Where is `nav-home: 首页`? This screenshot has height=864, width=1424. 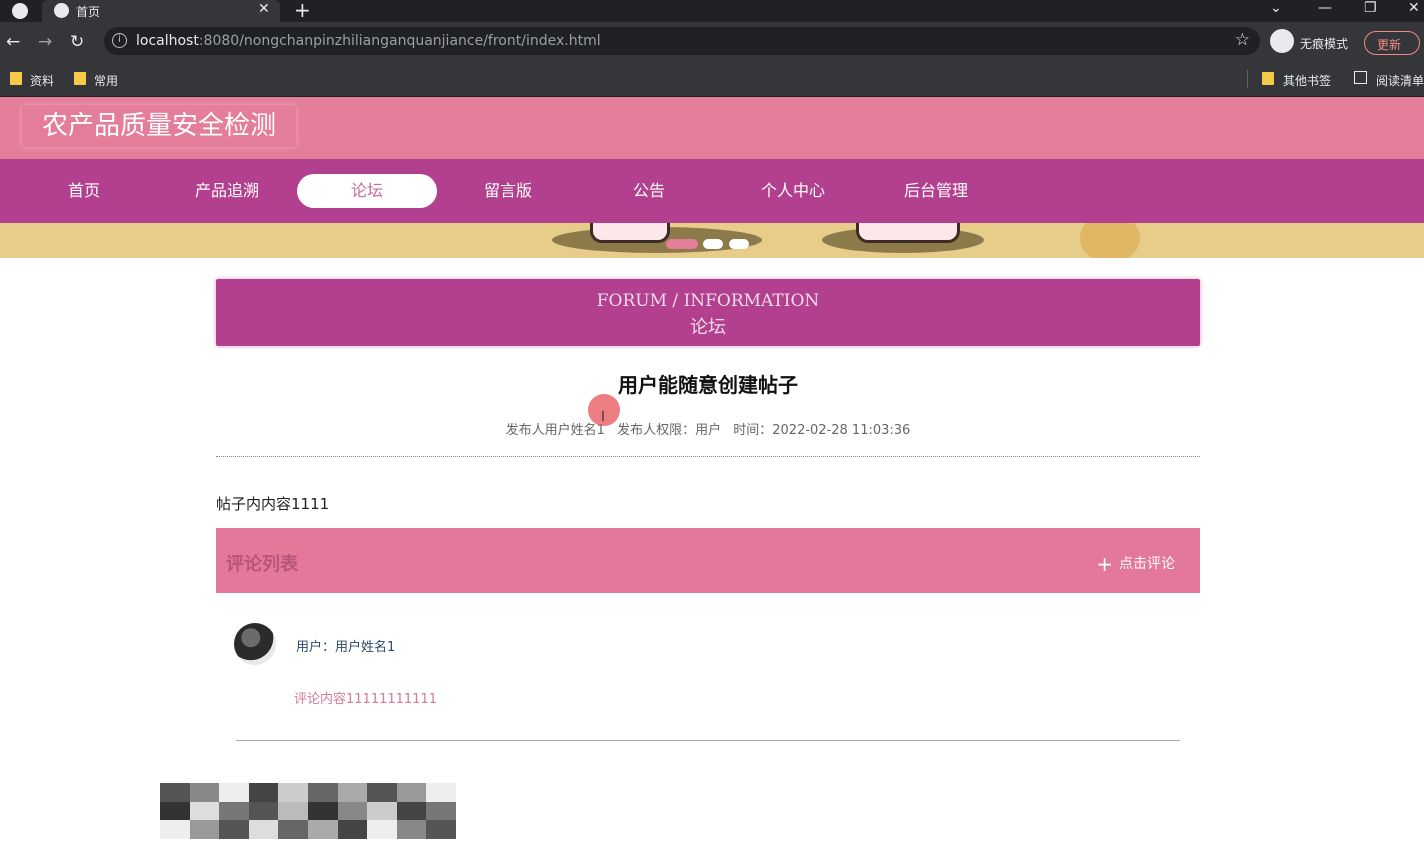
nav-home: 首页 is located at coordinates (84, 191).